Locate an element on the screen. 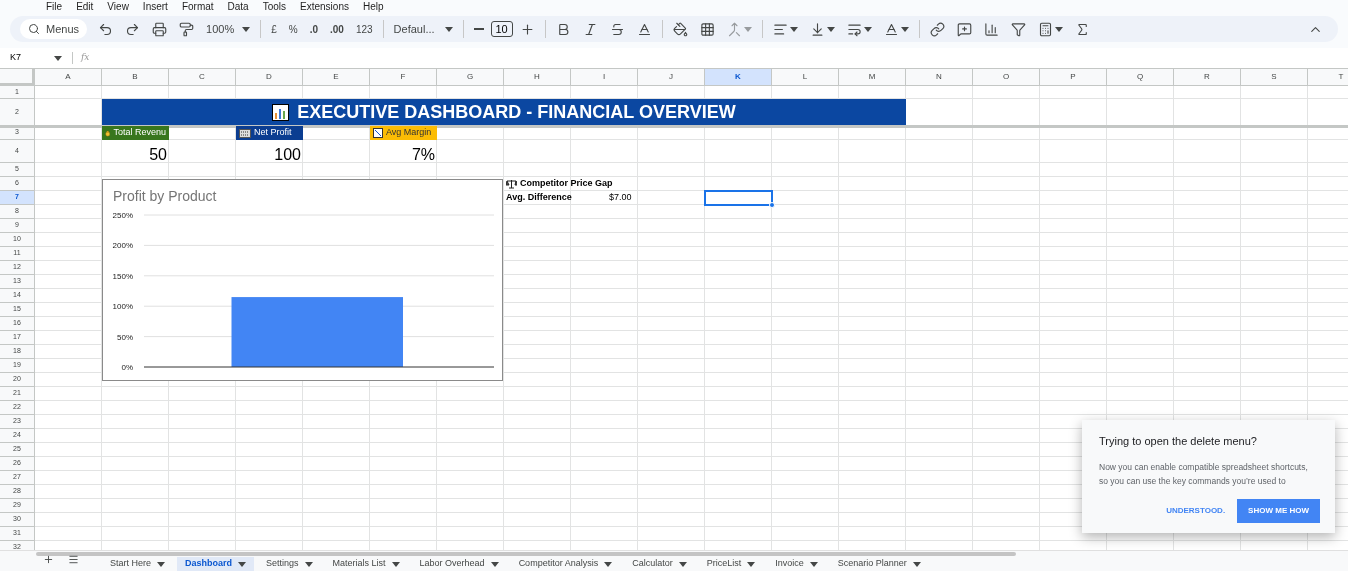  text-color-icon is located at coordinates (644, 29).